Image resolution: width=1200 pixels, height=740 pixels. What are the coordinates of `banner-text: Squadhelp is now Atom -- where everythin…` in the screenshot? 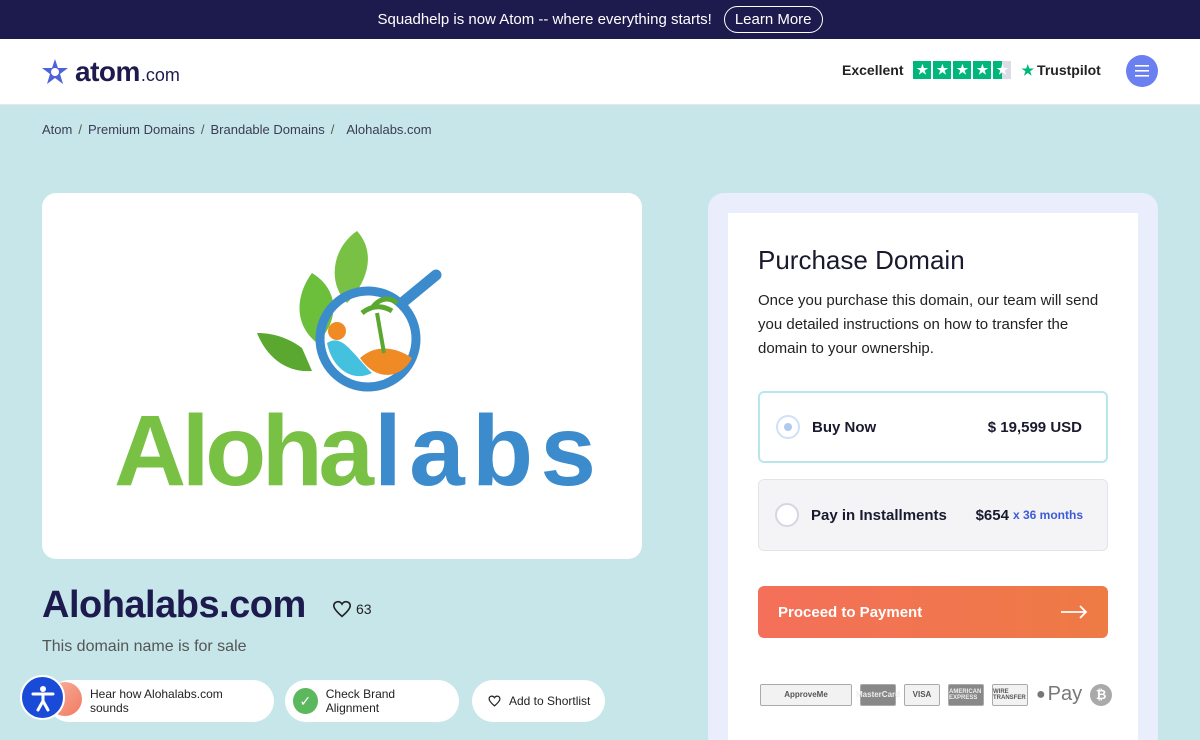 It's located at (544, 19).